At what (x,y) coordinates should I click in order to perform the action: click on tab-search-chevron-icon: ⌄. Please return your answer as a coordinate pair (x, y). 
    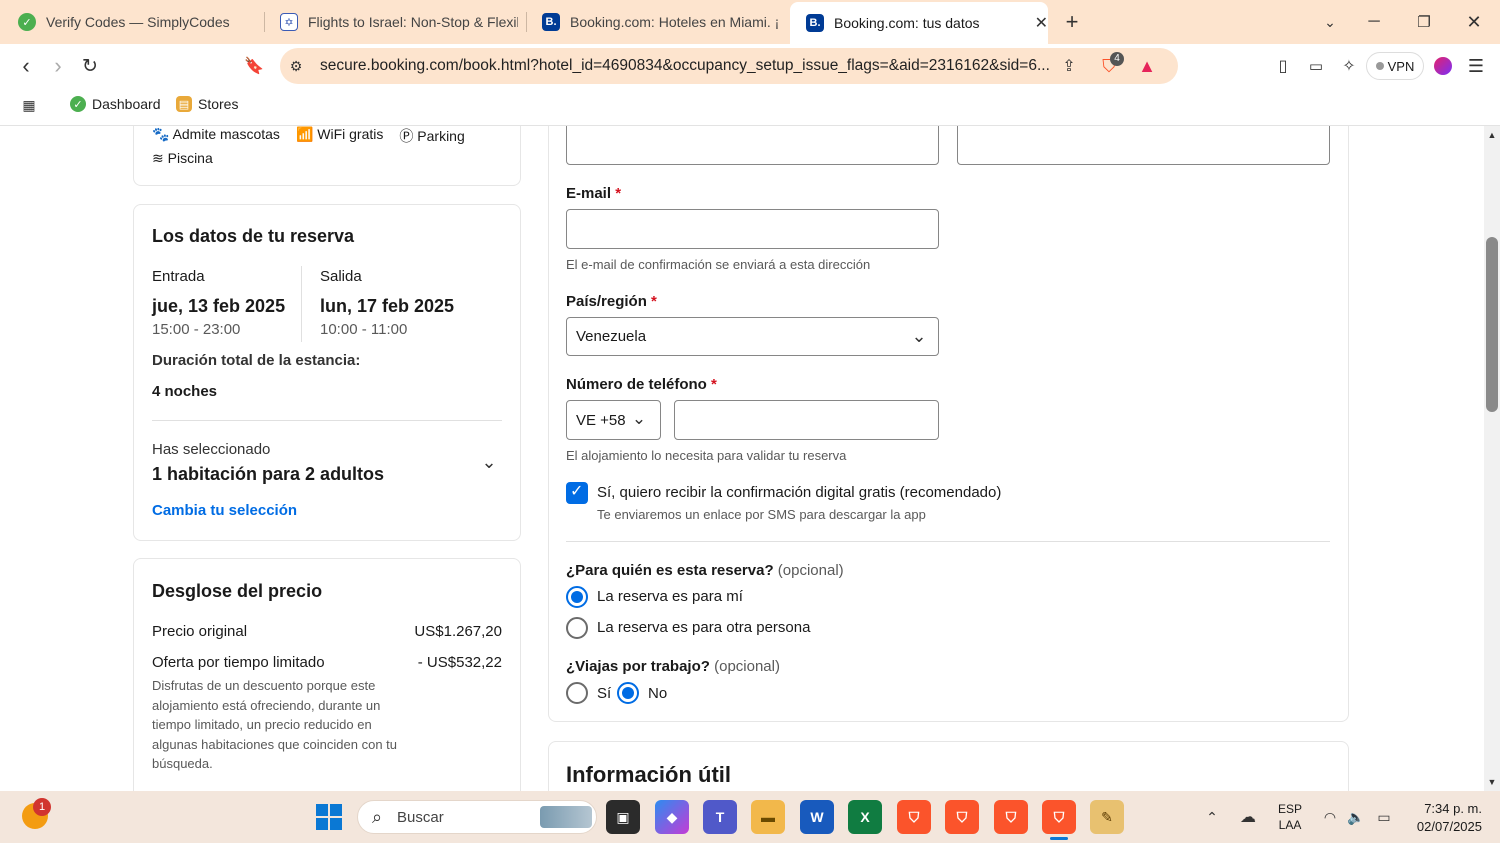
    Looking at the image, I should click on (1330, 22).